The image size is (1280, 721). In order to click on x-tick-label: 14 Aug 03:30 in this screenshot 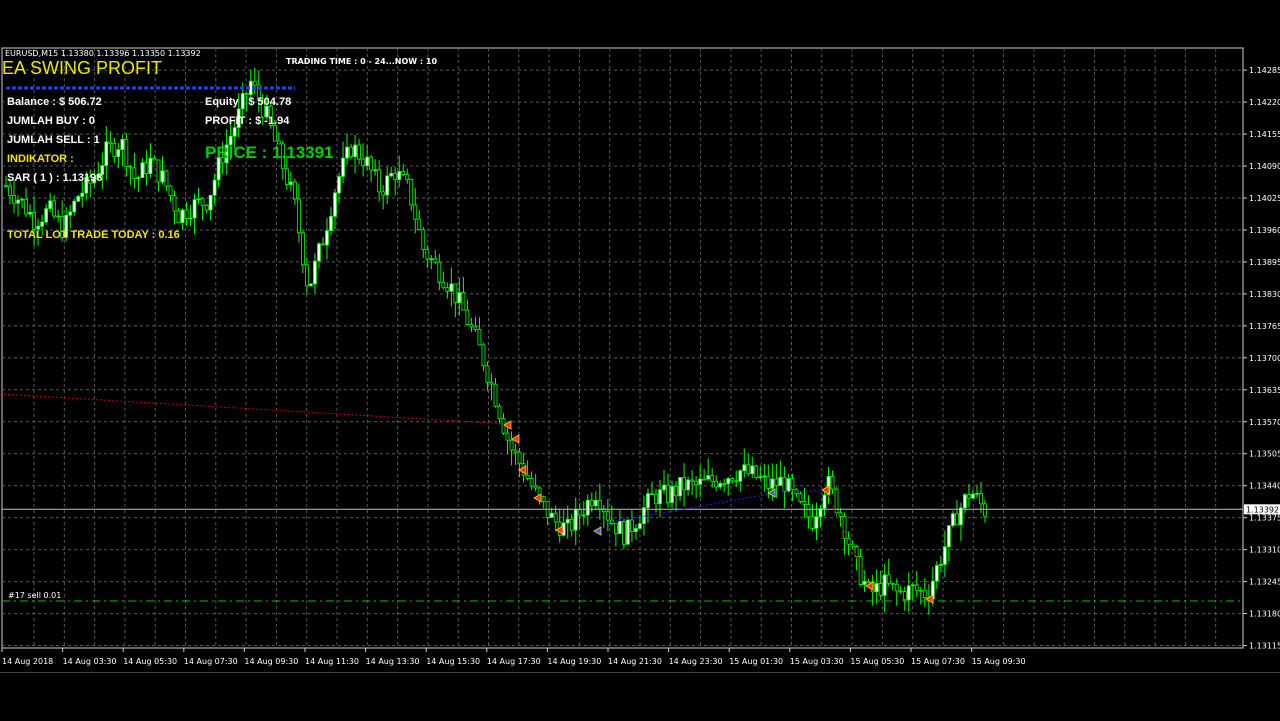, I will do `click(90, 661)`.